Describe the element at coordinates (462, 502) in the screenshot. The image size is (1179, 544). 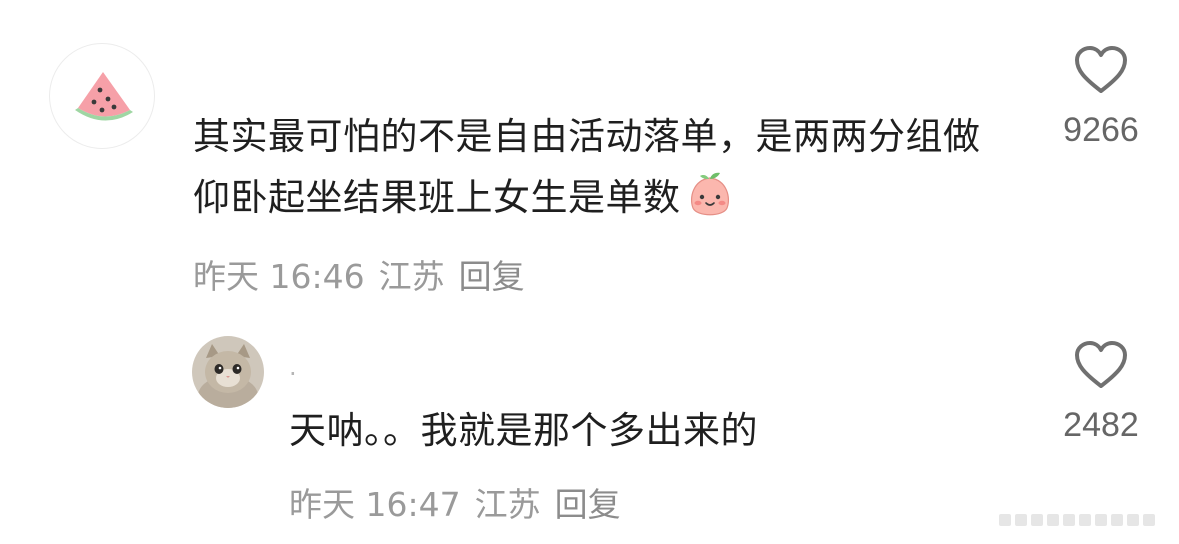
I see `reply-meta: 昨天 16:47 江苏 回复` at that location.